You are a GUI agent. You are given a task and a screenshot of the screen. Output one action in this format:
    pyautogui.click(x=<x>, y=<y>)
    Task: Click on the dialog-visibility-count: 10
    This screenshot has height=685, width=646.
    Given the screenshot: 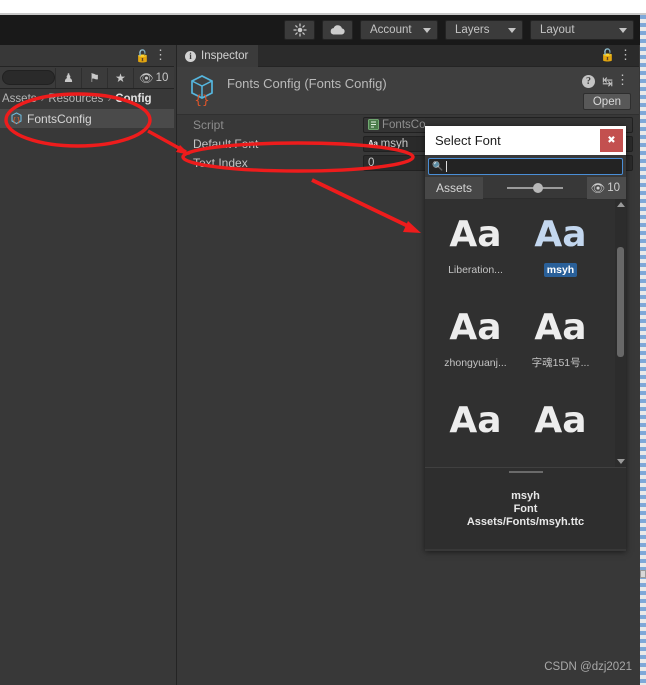 What is the action you would take?
    pyautogui.click(x=613, y=187)
    